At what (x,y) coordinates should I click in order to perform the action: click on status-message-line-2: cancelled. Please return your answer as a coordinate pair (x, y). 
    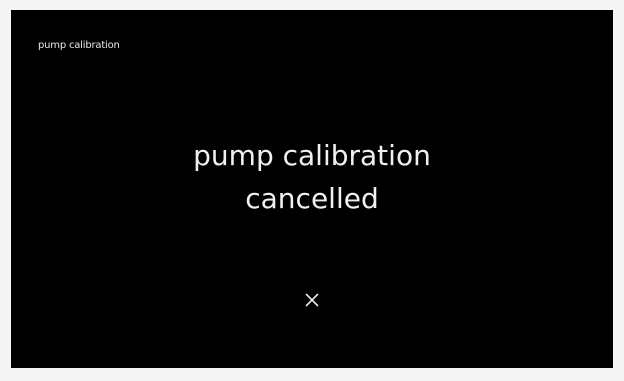
    Looking at the image, I should click on (312, 198).